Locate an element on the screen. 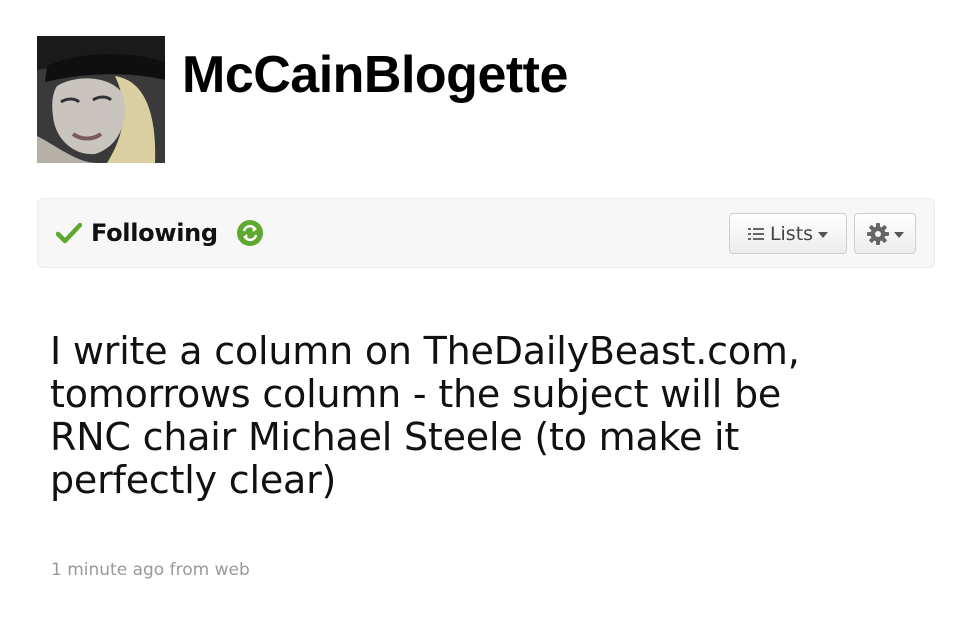 This screenshot has height=617, width=980. lists-button: Lists is located at coordinates (788, 233).